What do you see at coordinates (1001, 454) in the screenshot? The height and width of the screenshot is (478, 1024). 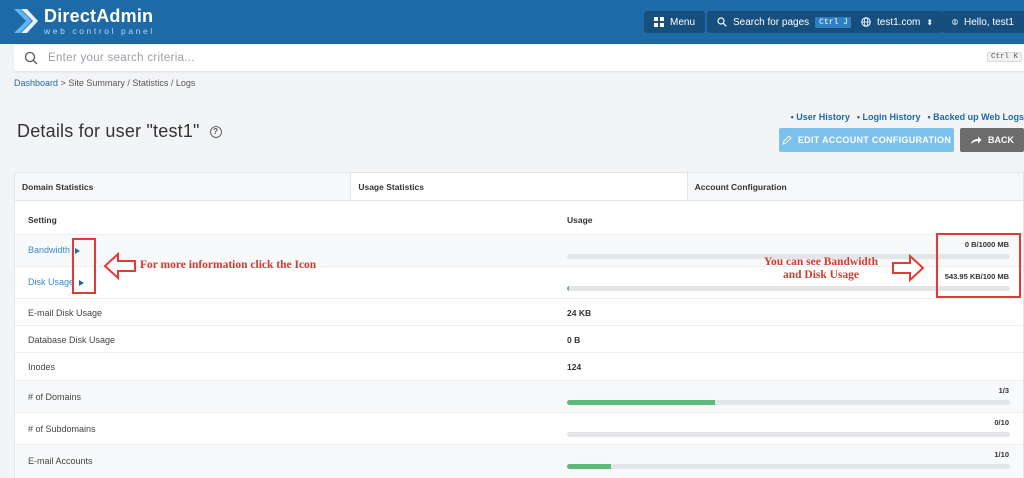 I see `email-accounts-value: 1/10` at bounding box center [1001, 454].